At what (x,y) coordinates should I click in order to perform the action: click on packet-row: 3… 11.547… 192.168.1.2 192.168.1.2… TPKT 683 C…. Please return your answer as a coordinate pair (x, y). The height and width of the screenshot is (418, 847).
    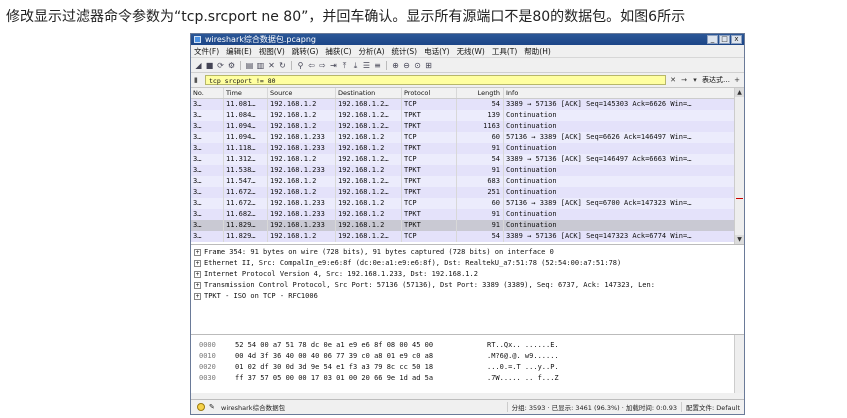
    Looking at the image, I should click on (467, 181).